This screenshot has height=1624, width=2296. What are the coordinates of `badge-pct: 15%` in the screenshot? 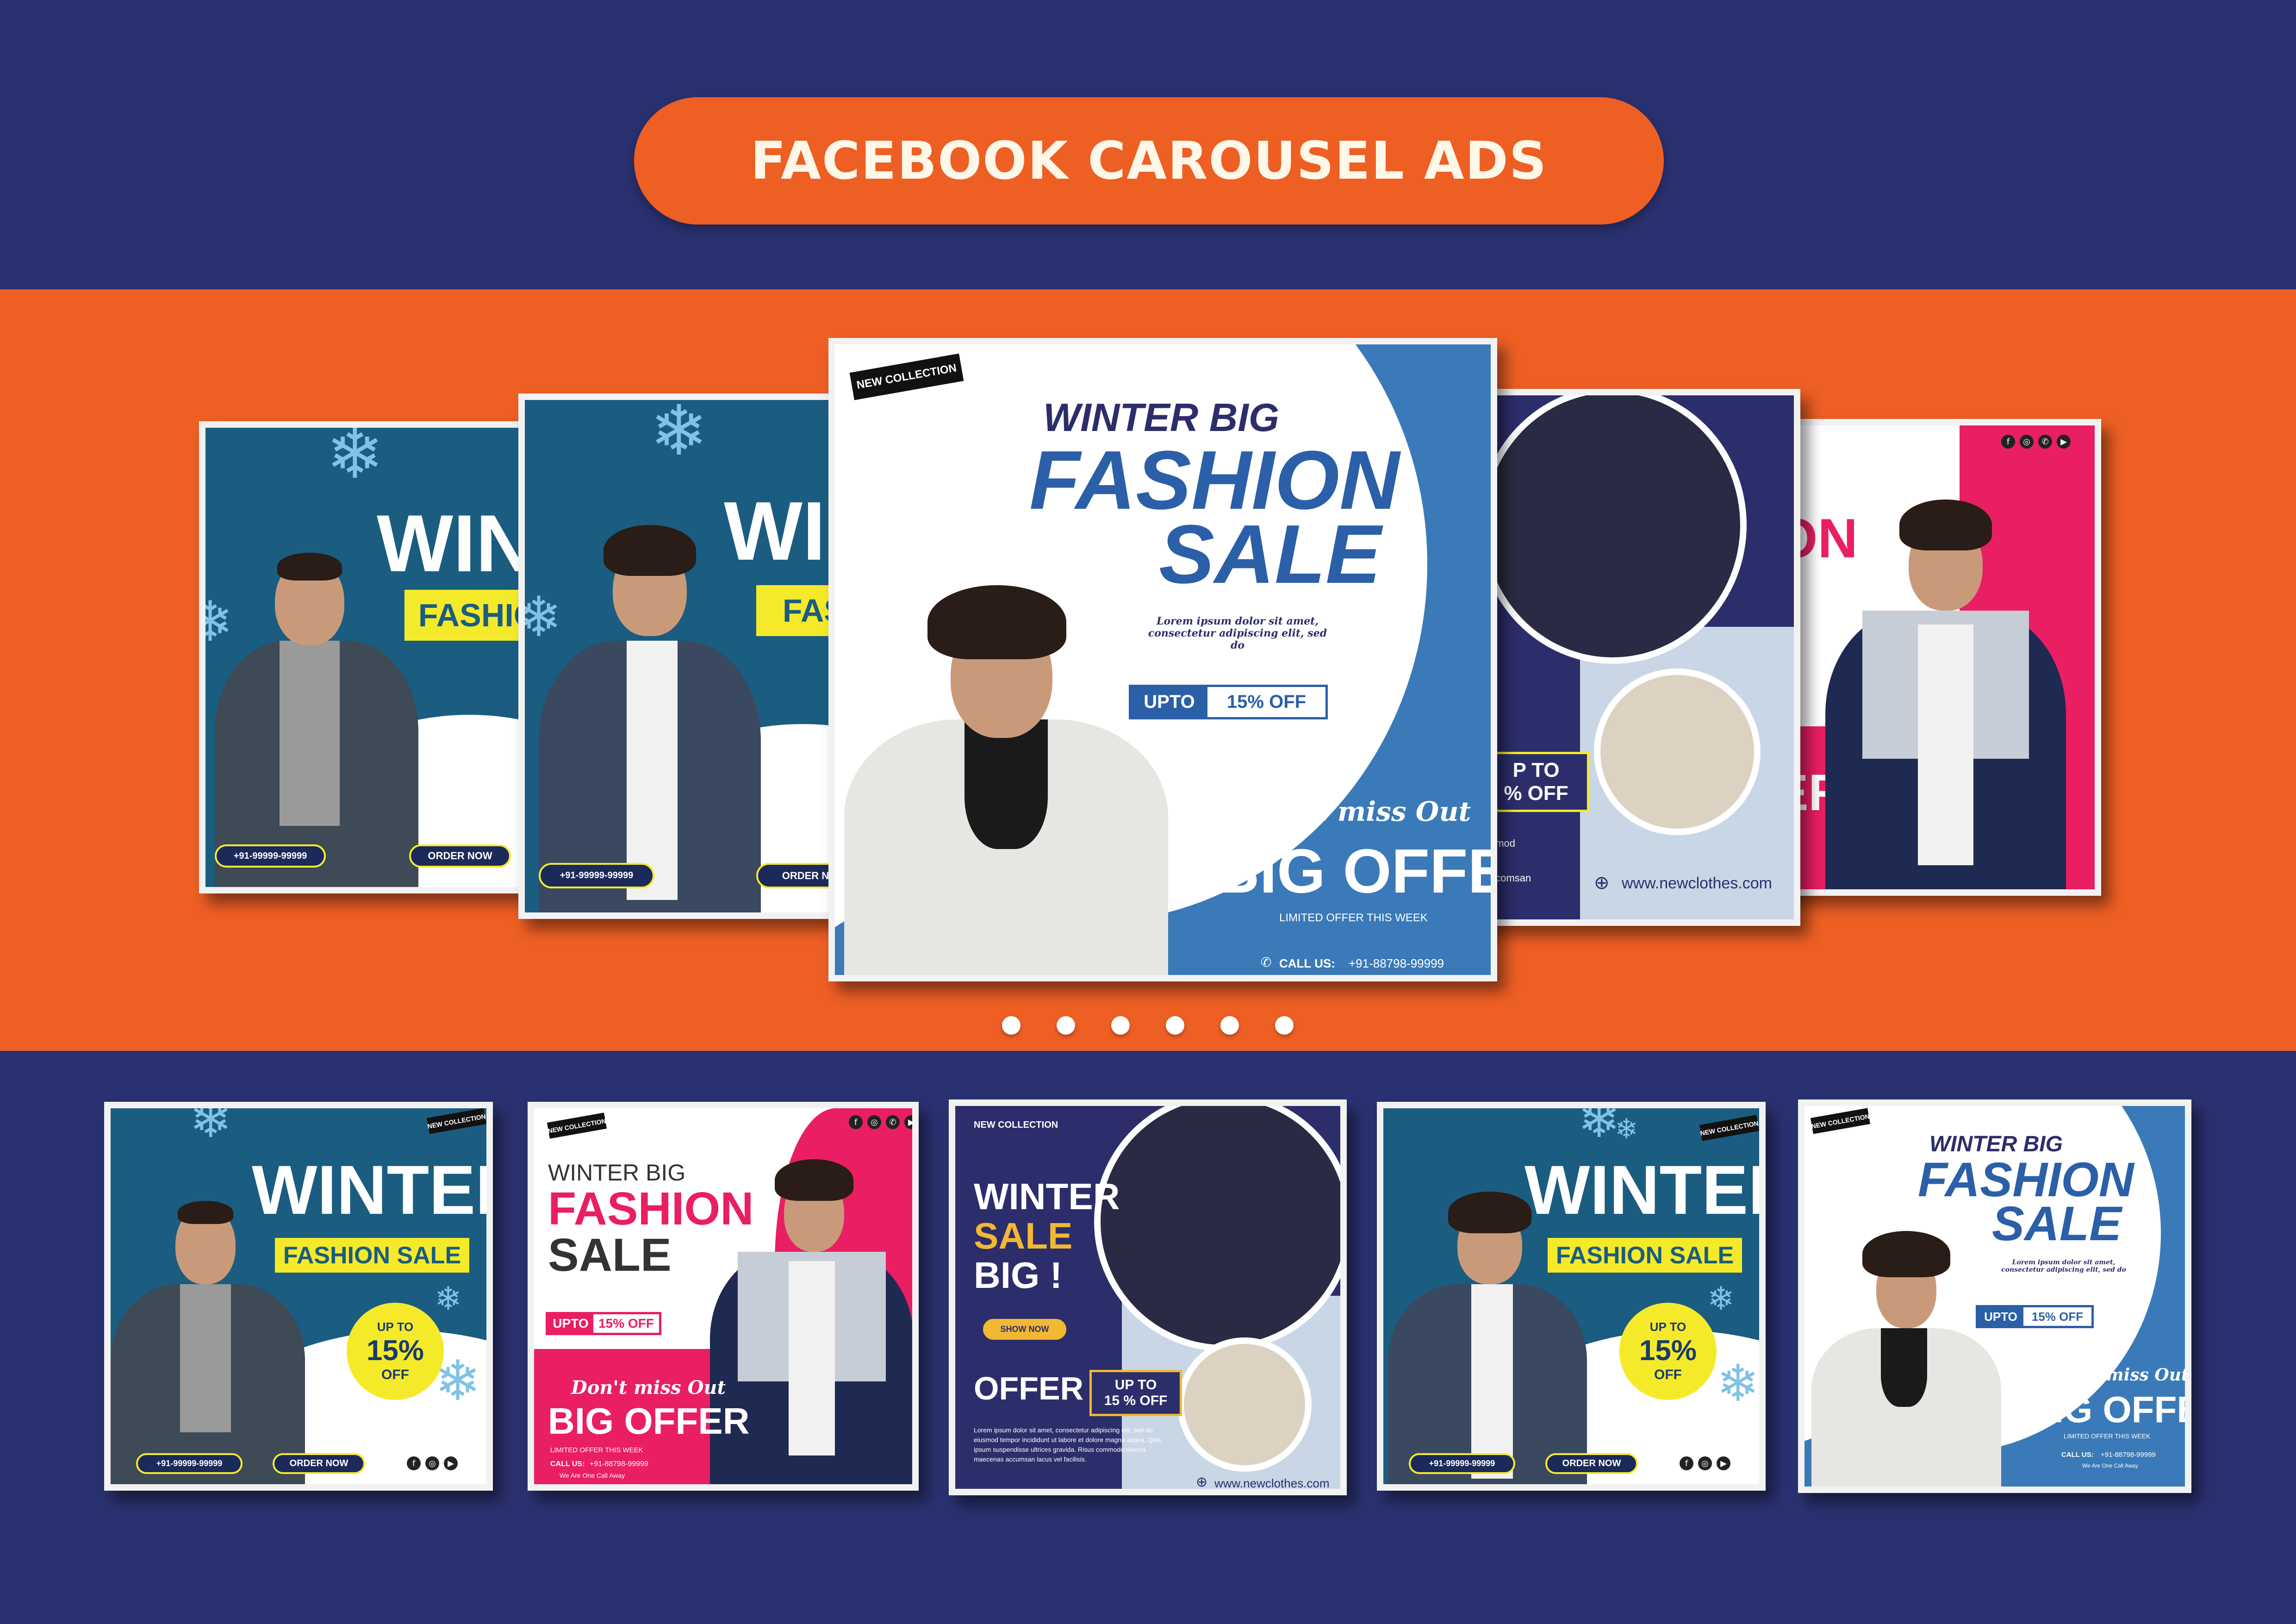 It's located at (1668, 1351).